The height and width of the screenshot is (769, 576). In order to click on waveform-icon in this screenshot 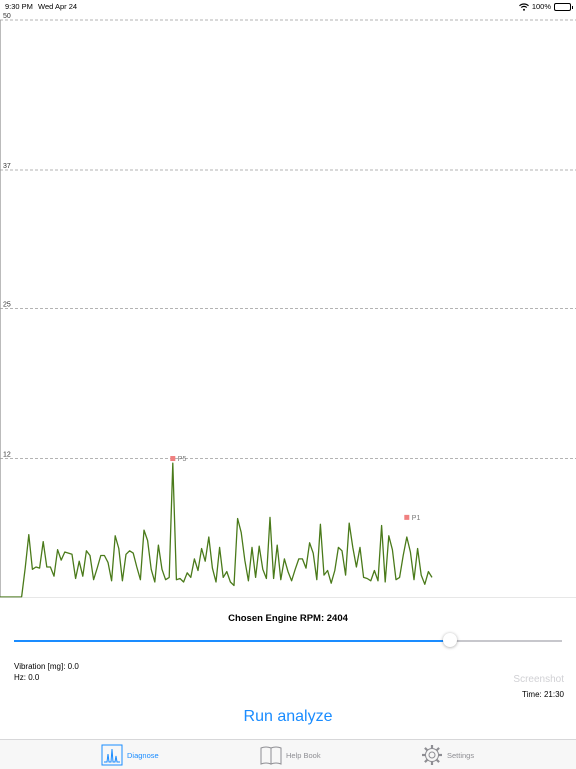, I will do `click(112, 755)`.